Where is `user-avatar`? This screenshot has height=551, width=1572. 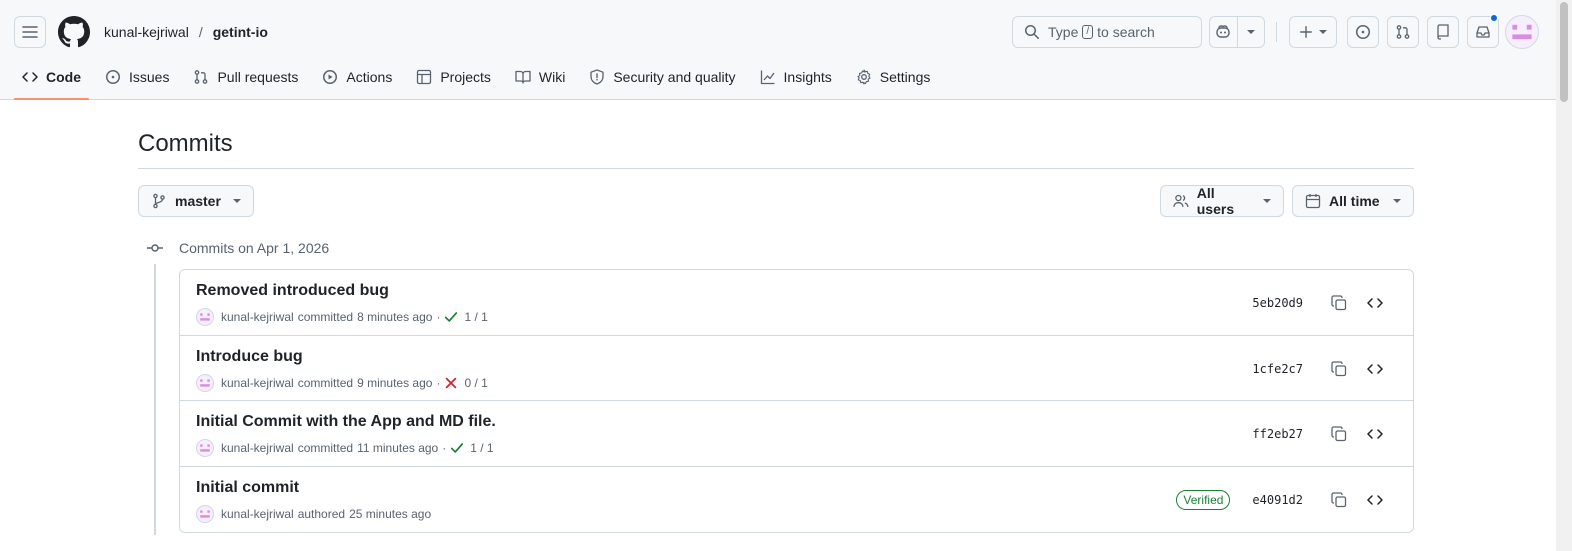 user-avatar is located at coordinates (1522, 32).